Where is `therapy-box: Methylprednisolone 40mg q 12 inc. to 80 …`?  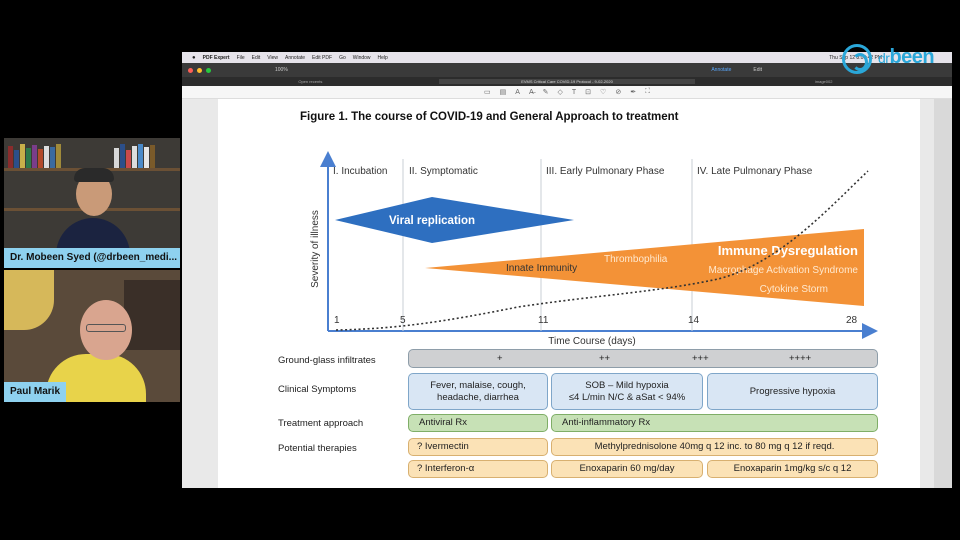 therapy-box: Methylprednisolone 40mg q 12 inc. to 80 … is located at coordinates (714, 447).